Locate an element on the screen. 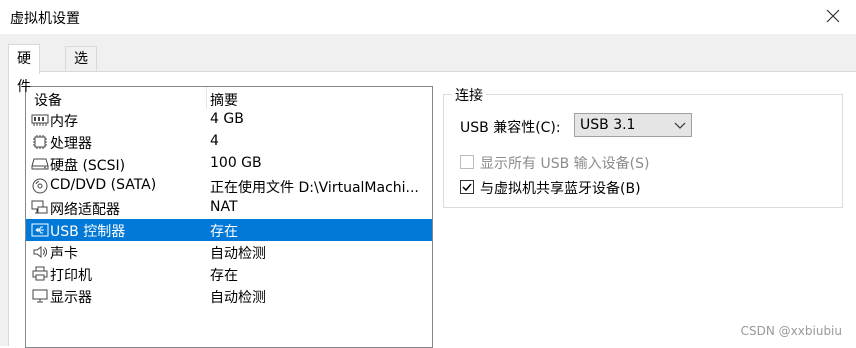 The height and width of the screenshot is (348, 856). device-summary: 100 GB is located at coordinates (236, 163).